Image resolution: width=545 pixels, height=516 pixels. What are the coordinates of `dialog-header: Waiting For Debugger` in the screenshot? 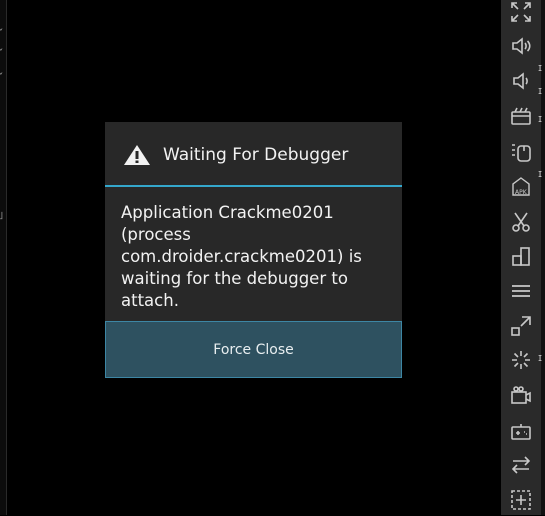 It's located at (253, 154).